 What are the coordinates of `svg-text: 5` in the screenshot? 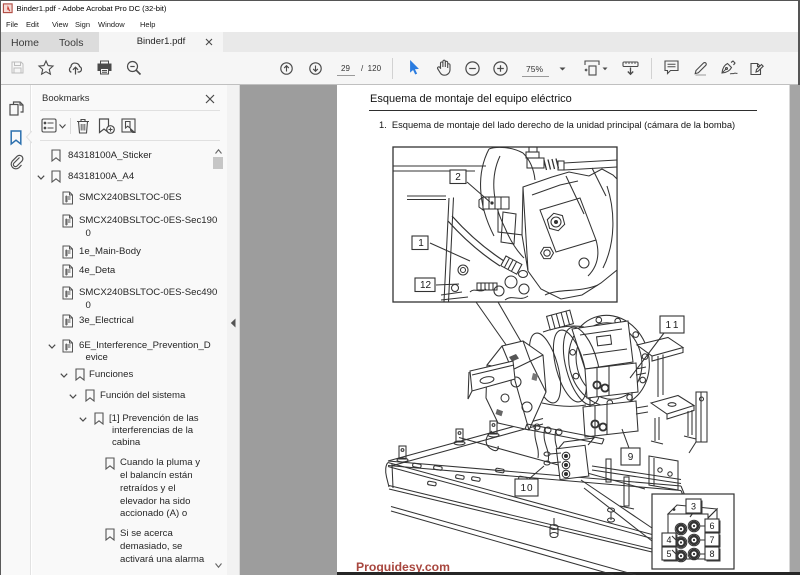 It's located at (668, 554).